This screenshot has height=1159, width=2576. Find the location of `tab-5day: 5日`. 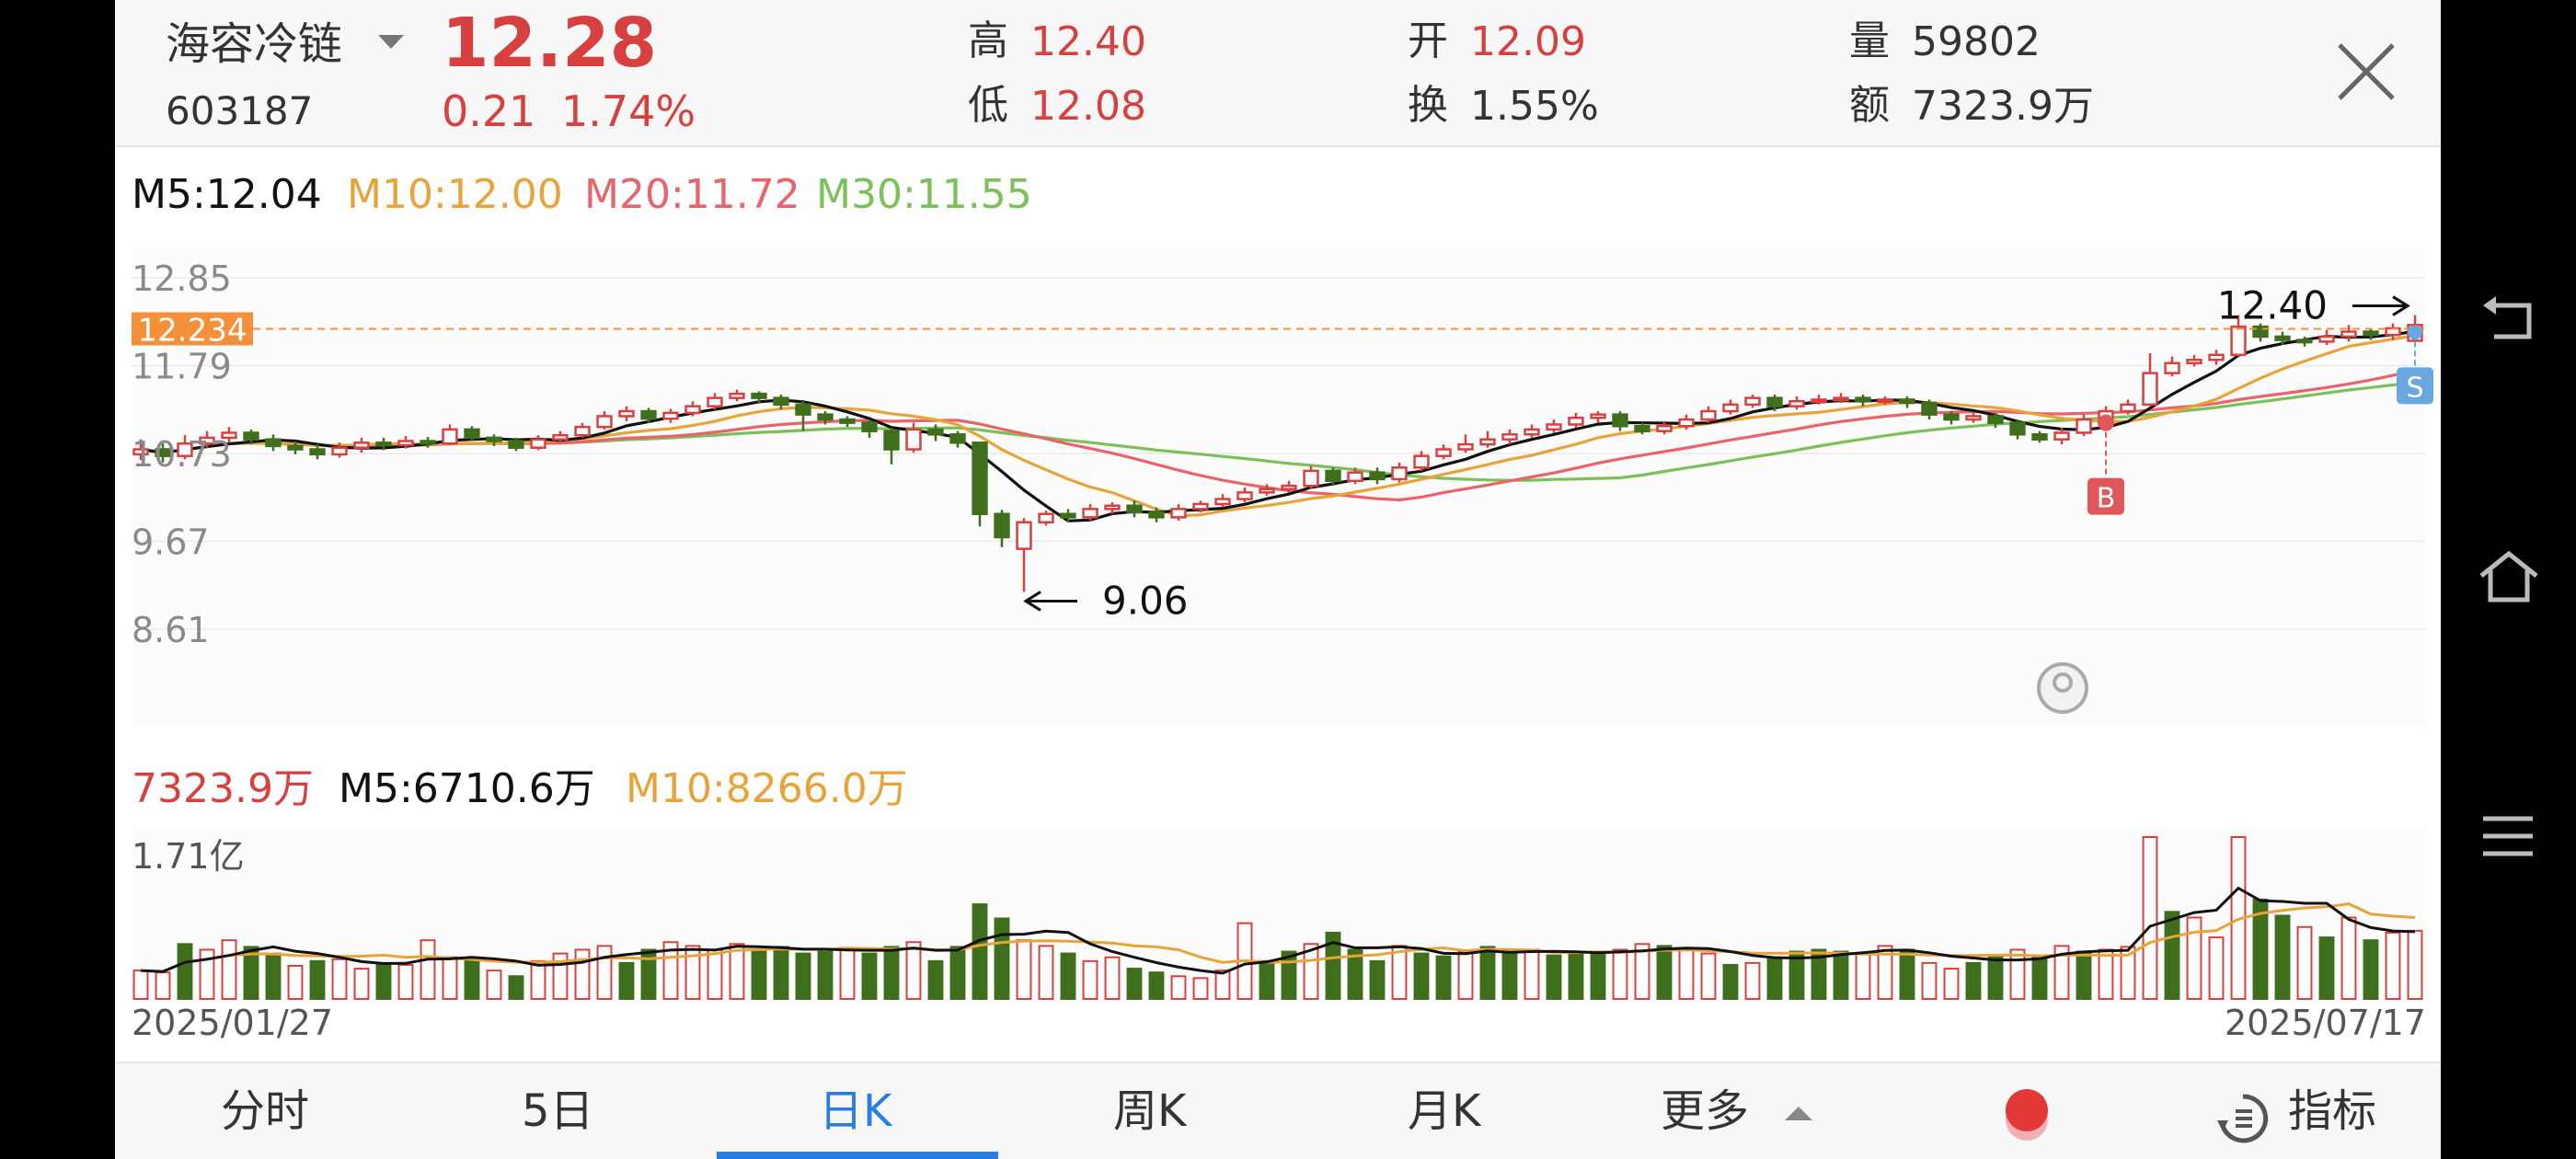

tab-5day: 5日 is located at coordinates (558, 1111).